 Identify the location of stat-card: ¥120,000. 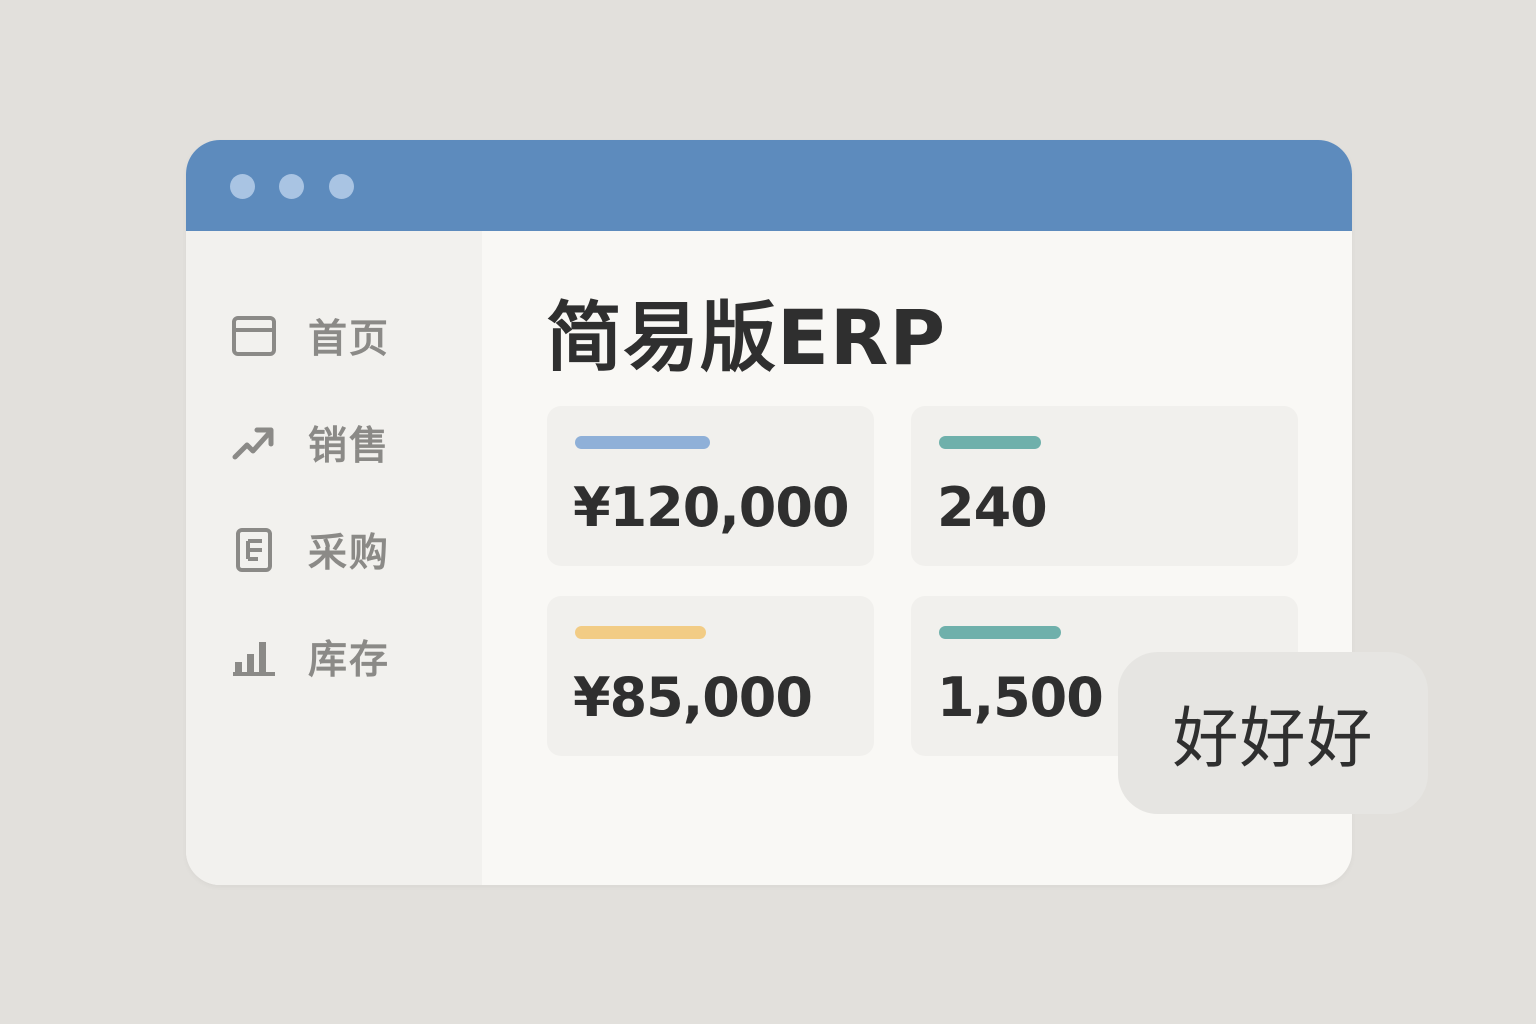
(710, 486).